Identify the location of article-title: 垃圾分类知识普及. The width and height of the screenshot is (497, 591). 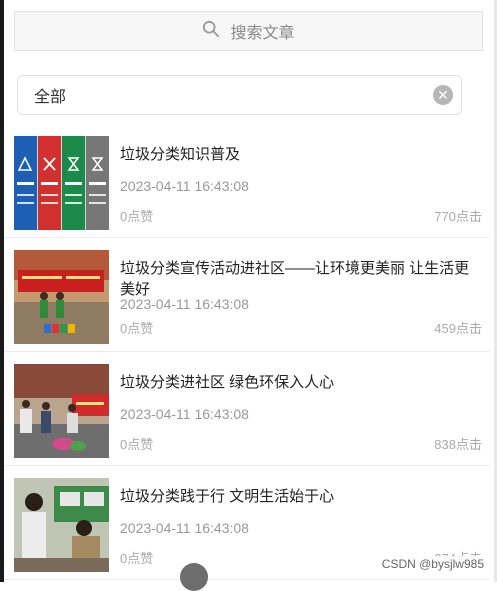
(301, 154).